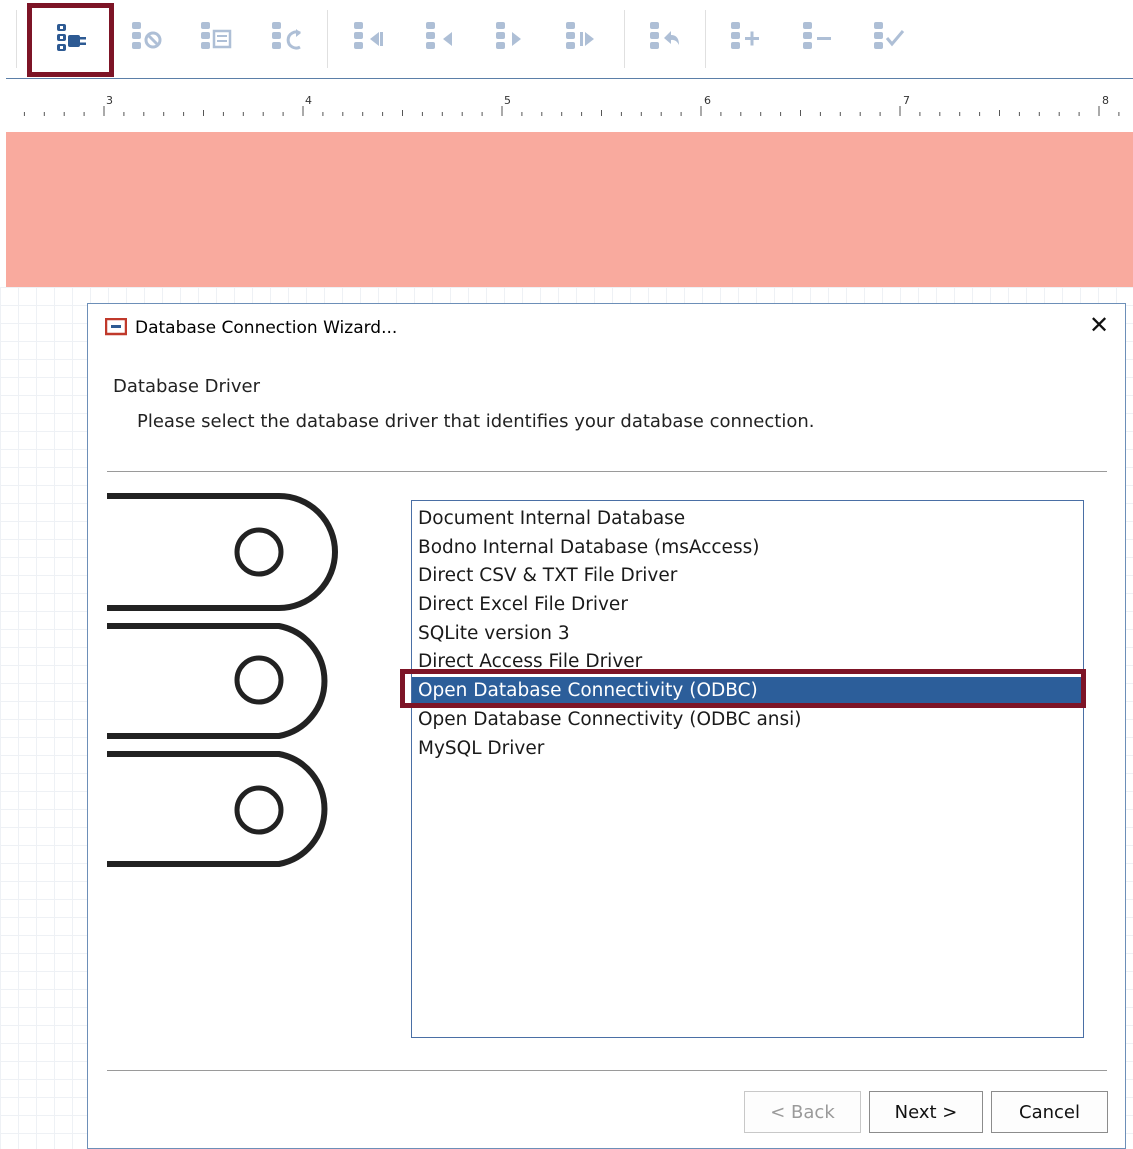 This screenshot has width=1133, height=1149. Describe the element at coordinates (747, 662) in the screenshot. I see `driver-list-item: Direct Access File Driver` at that location.